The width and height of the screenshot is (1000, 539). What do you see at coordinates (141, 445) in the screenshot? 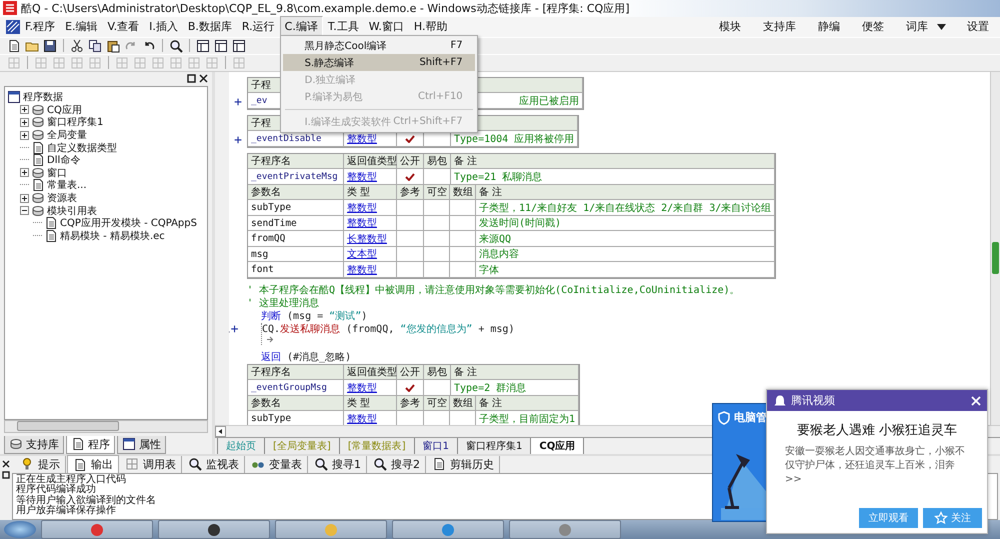
I see `panel-tab: 属性` at bounding box center [141, 445].